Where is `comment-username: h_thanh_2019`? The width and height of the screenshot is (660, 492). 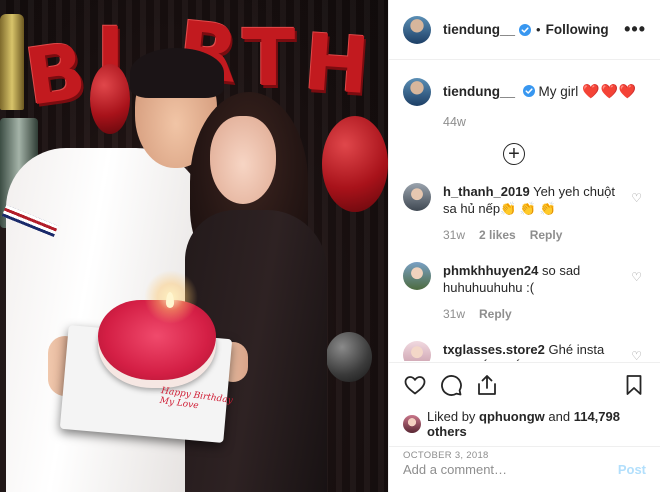 comment-username: h_thanh_2019 is located at coordinates (486, 191).